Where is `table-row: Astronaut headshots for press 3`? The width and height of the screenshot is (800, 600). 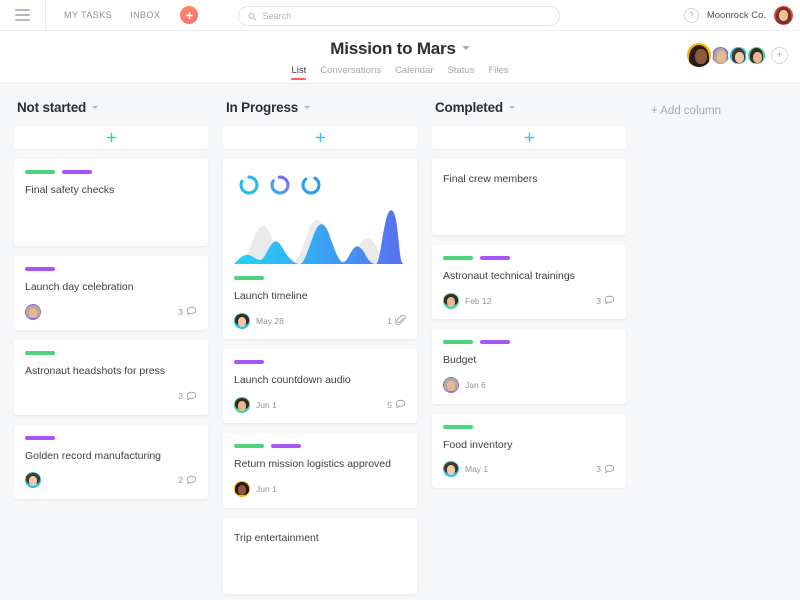
table-row: Astronaut headshots for press 3 is located at coordinates (111, 377).